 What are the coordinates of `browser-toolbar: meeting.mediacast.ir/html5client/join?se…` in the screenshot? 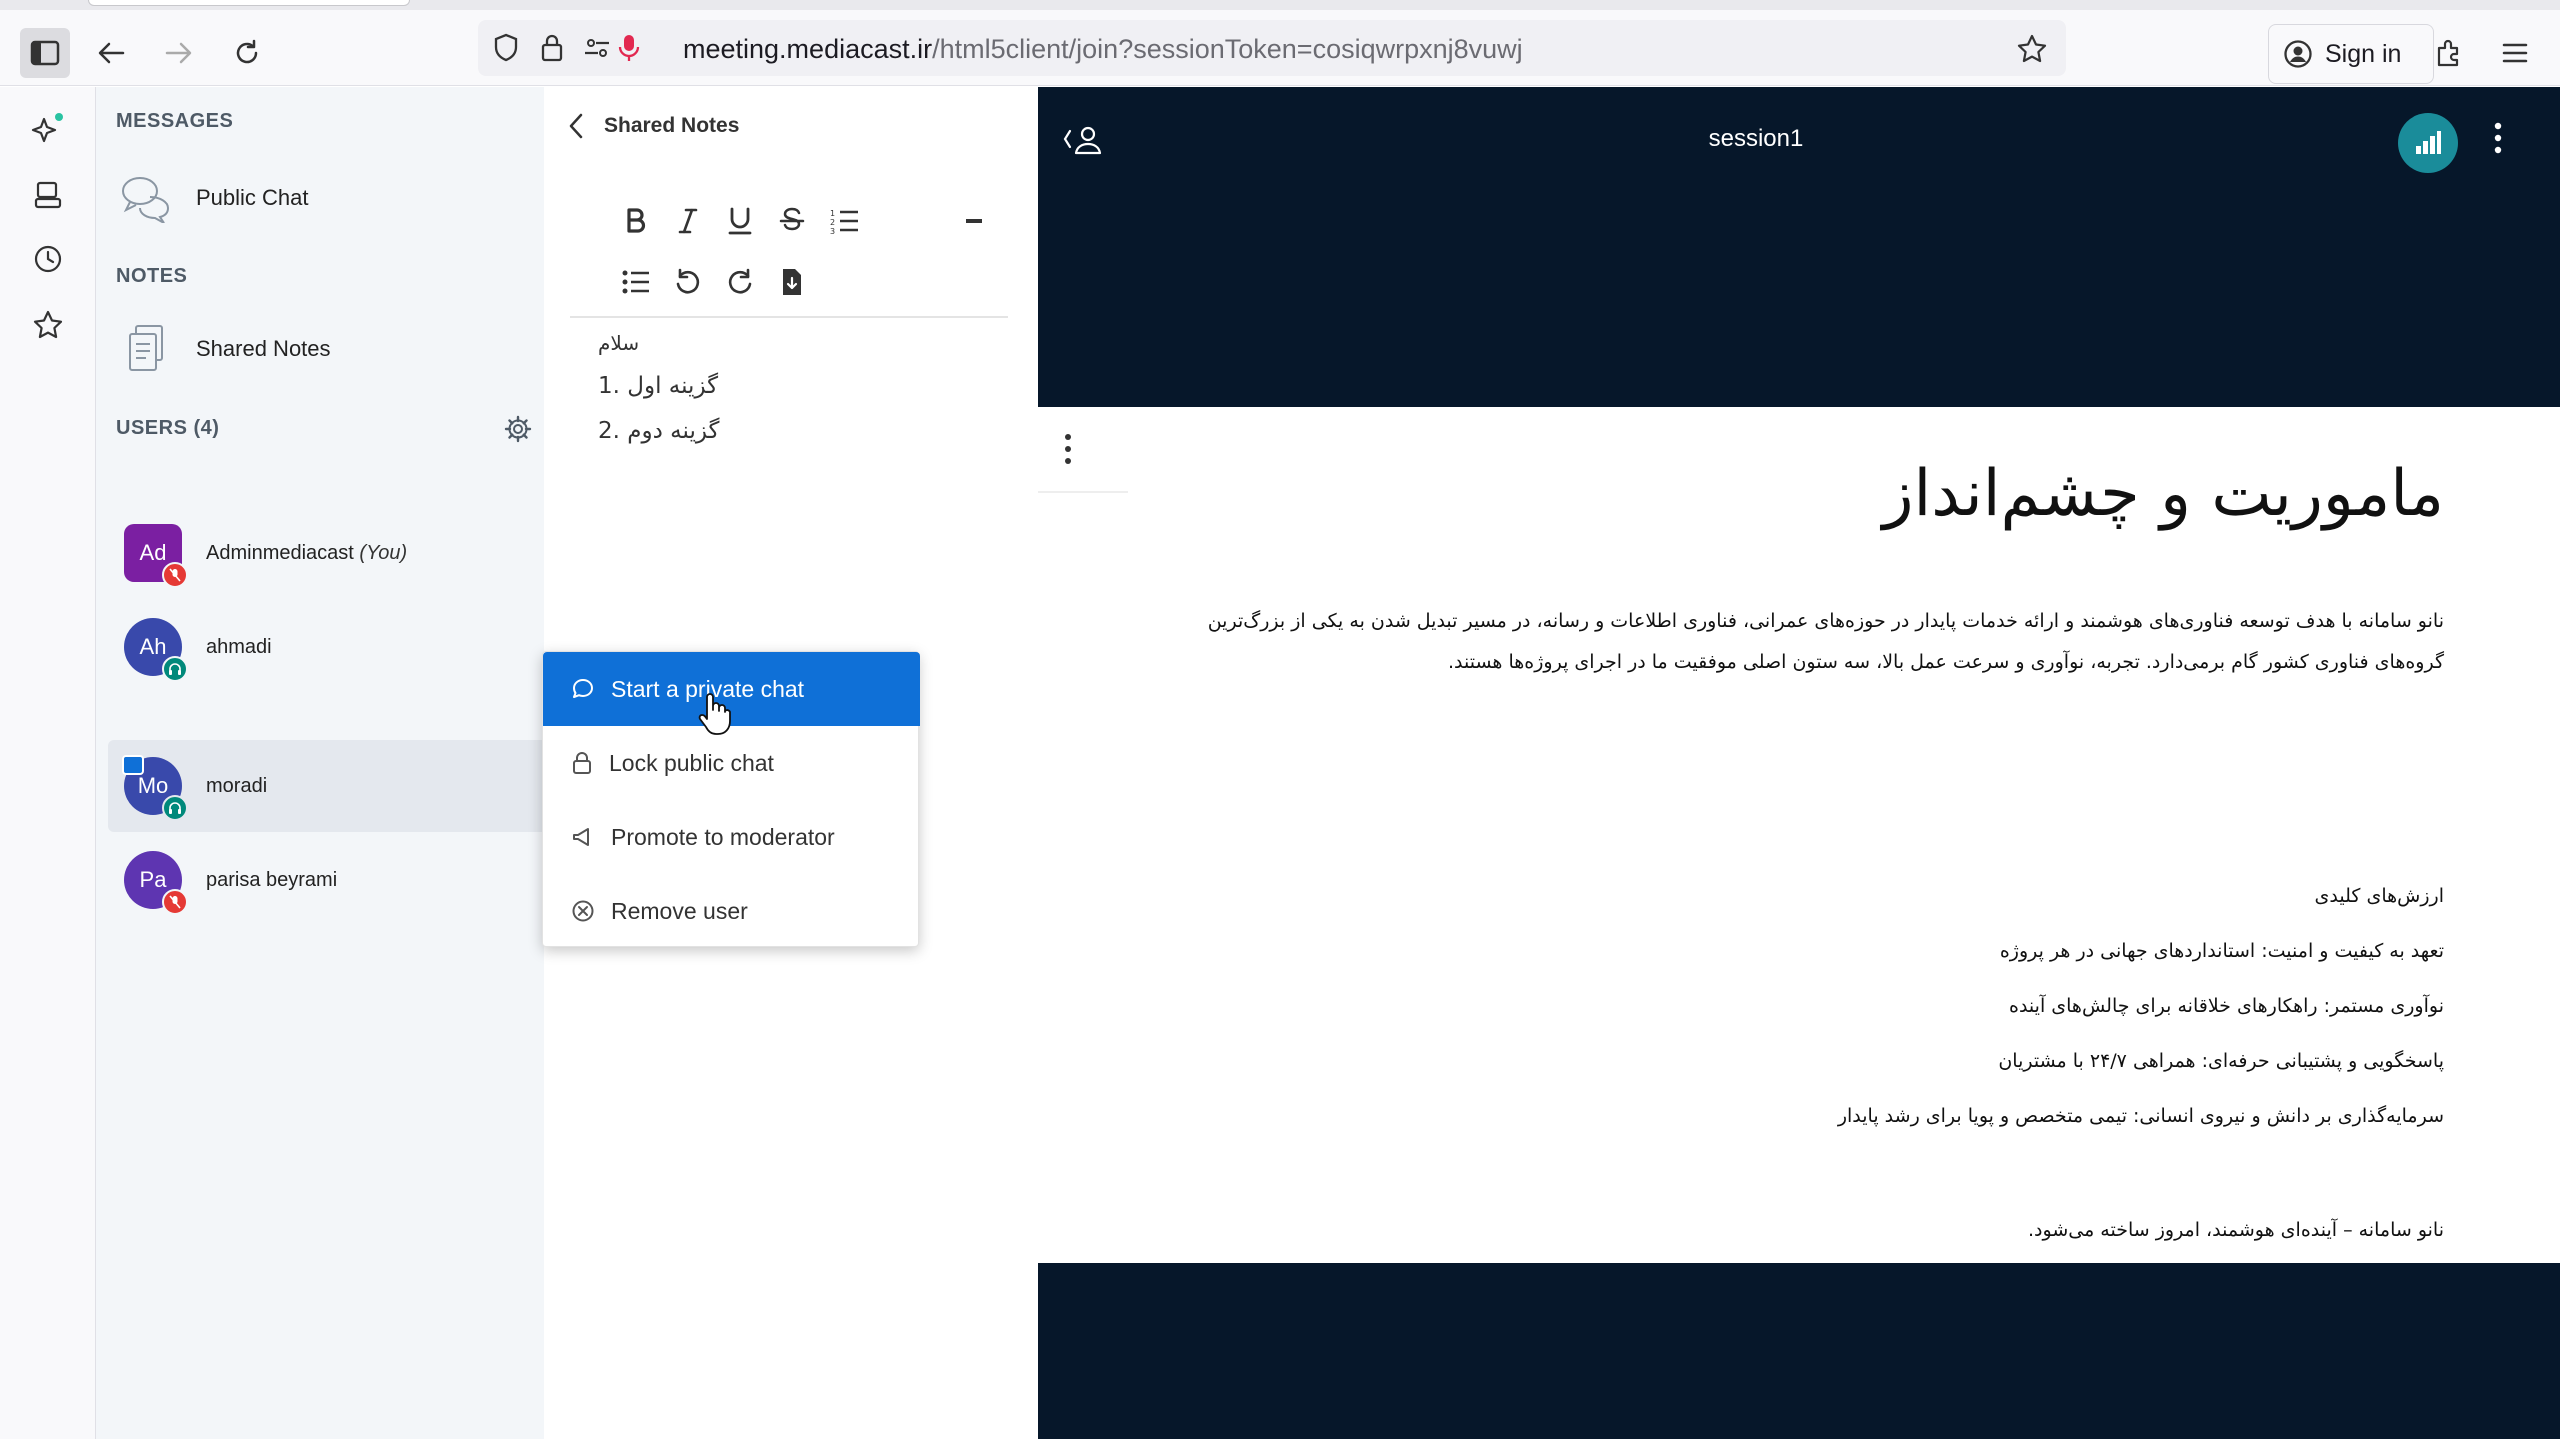 It's located at (1280, 48).